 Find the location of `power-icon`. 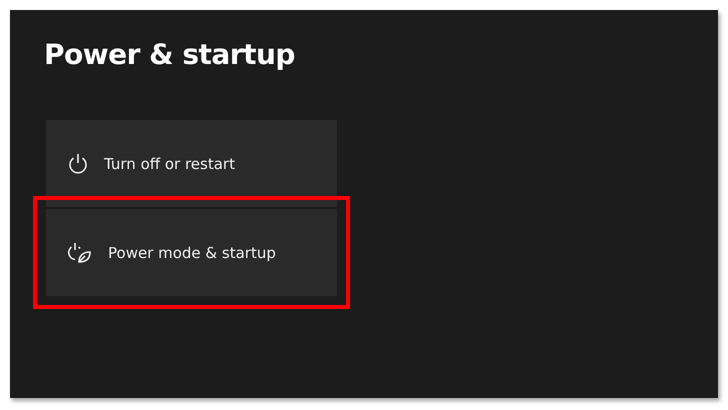

power-icon is located at coordinates (78, 164).